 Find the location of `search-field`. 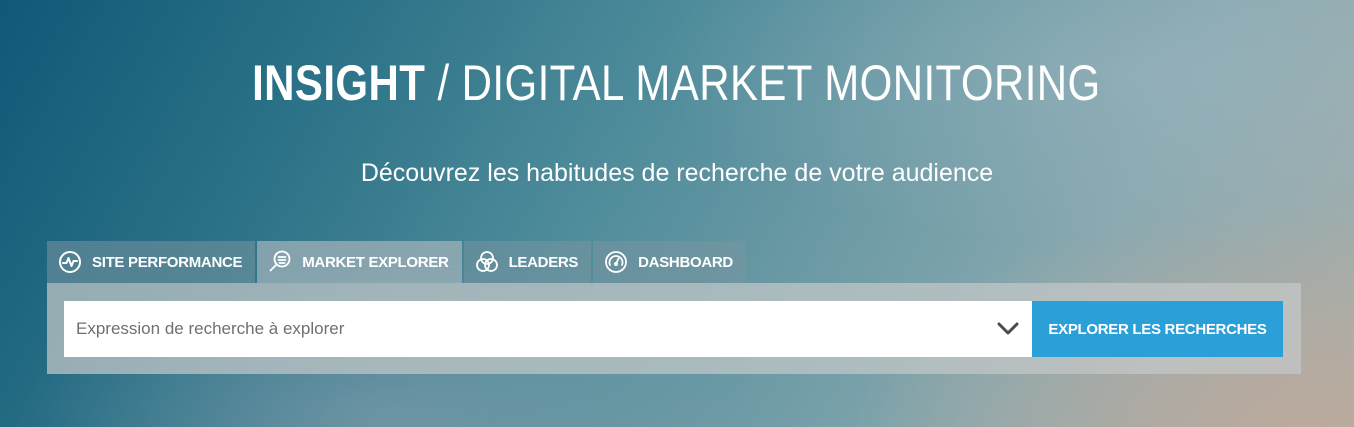

search-field is located at coordinates (548, 329).